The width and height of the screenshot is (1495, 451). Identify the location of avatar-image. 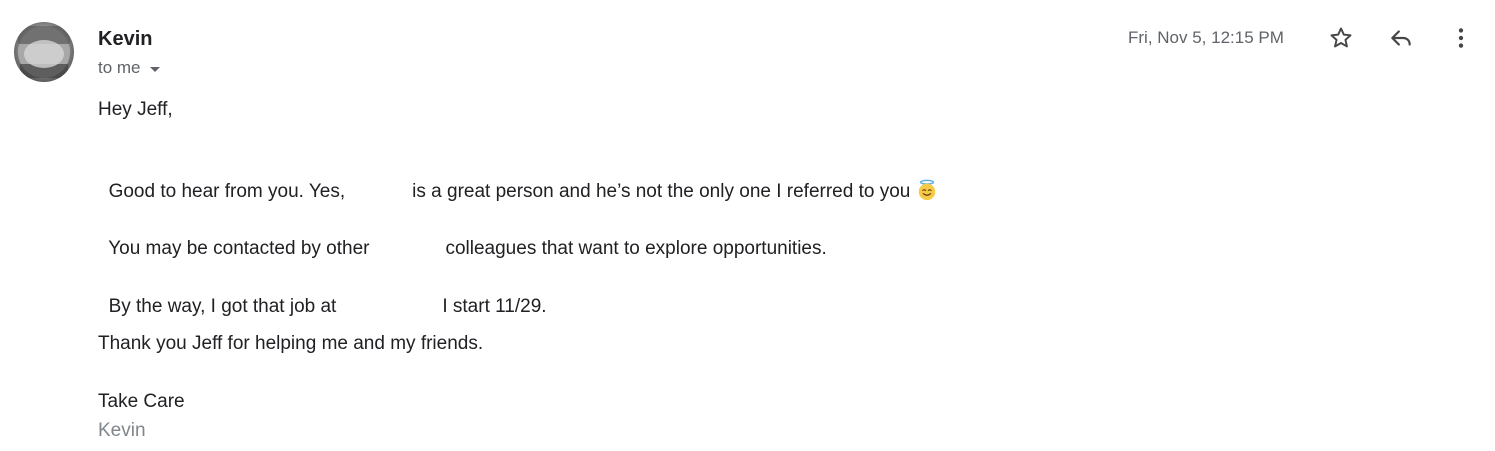
(44, 52).